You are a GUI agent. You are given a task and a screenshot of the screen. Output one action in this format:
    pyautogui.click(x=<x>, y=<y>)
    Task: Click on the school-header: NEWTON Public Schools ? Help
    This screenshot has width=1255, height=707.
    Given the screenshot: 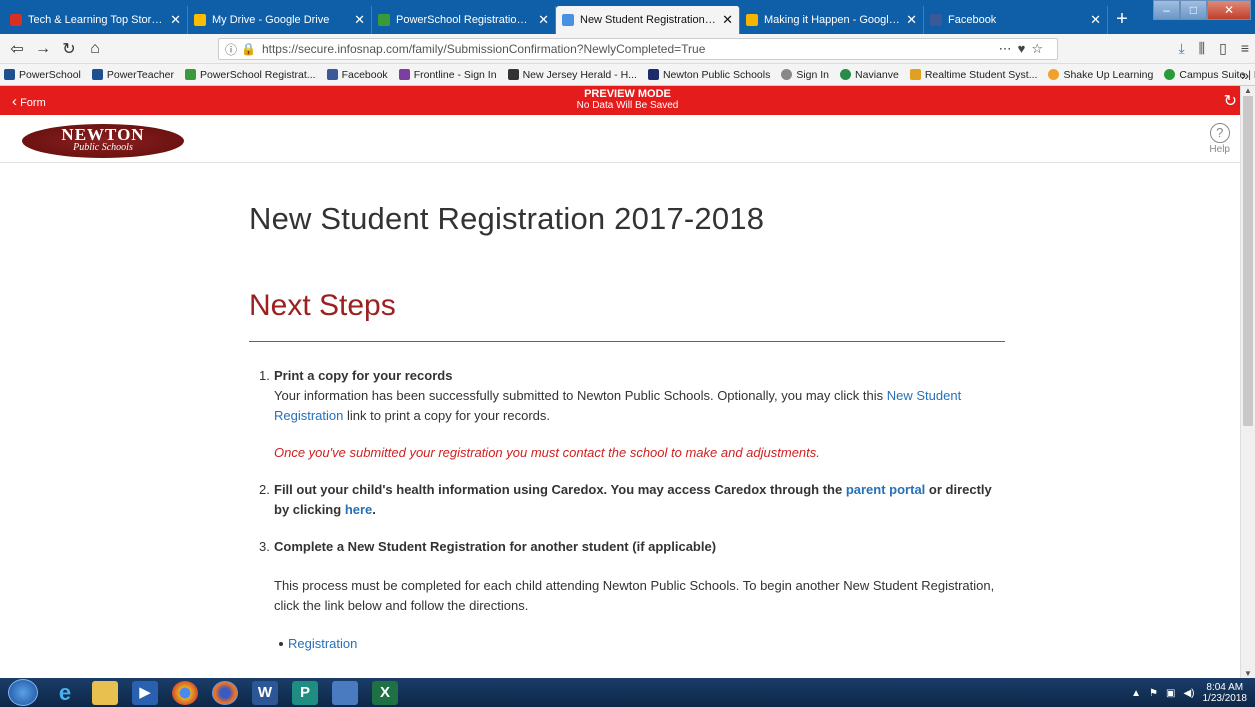 What is the action you would take?
    pyautogui.click(x=620, y=139)
    